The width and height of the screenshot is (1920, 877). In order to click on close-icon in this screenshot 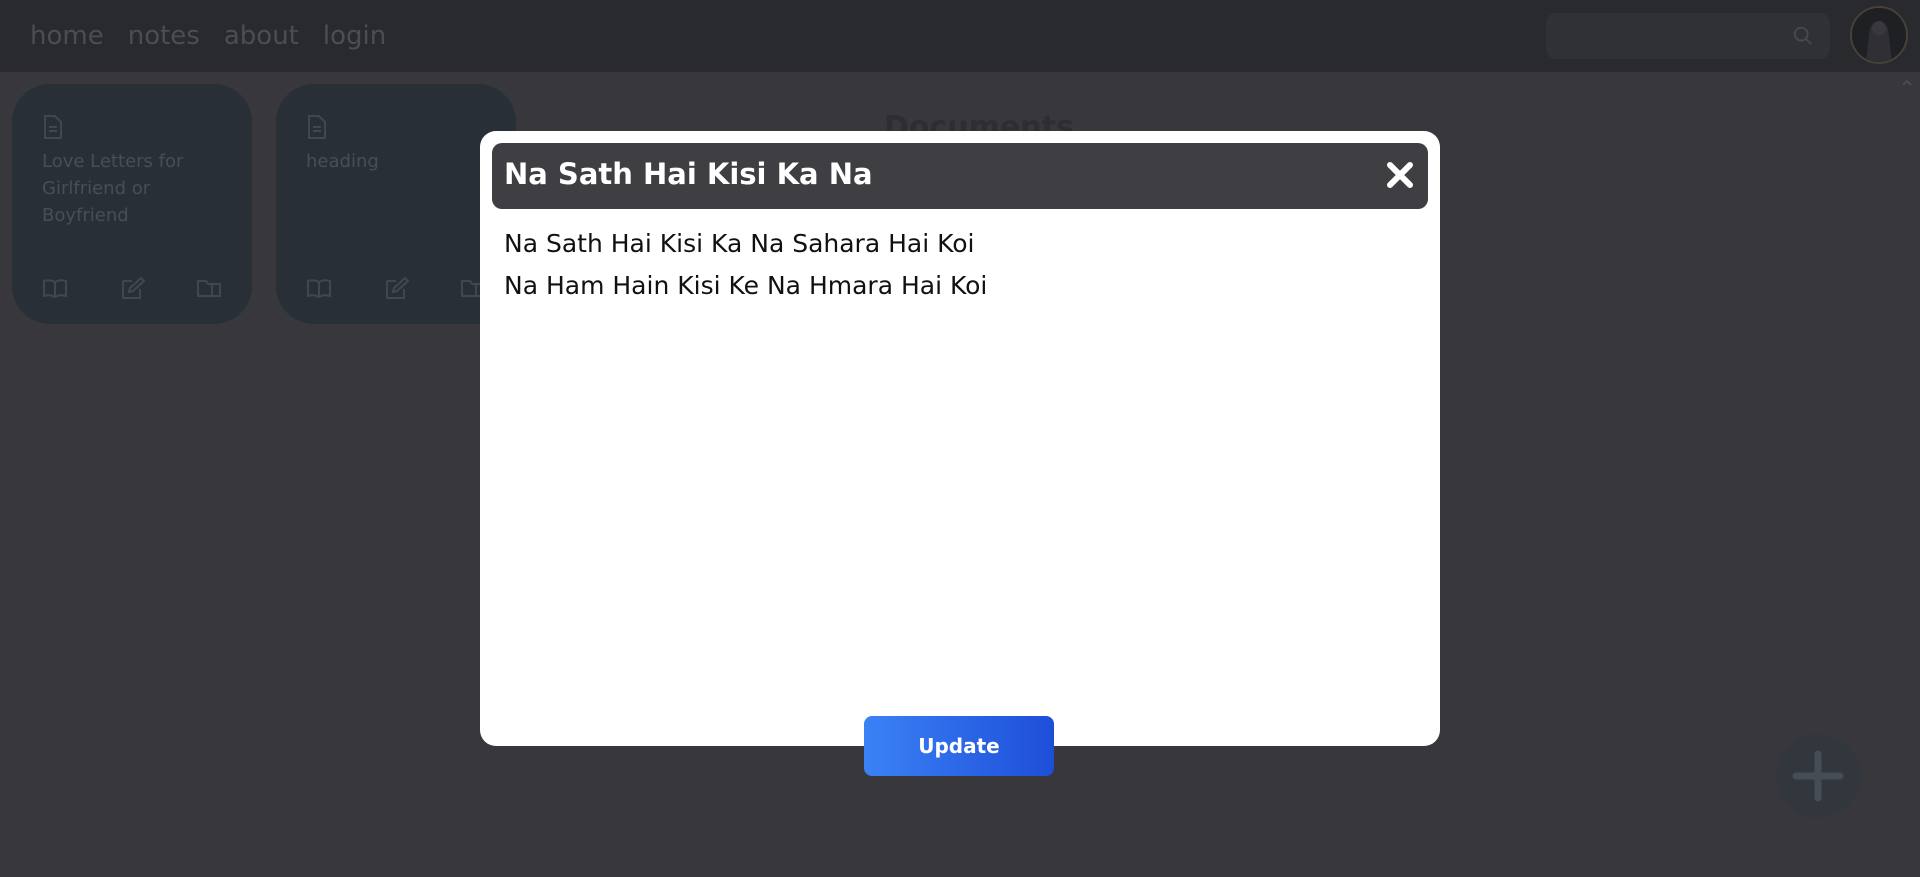, I will do `click(1400, 175)`.